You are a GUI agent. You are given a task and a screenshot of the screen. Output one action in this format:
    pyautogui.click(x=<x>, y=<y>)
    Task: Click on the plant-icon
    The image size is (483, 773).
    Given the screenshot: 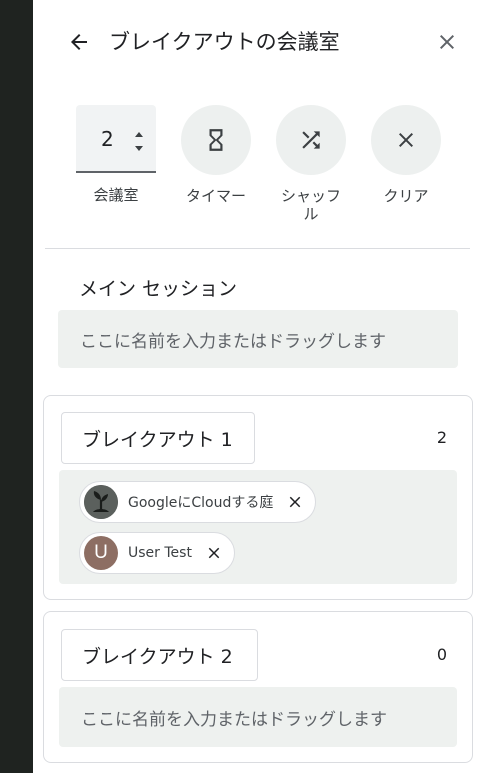 What is the action you would take?
    pyautogui.click(x=101, y=502)
    